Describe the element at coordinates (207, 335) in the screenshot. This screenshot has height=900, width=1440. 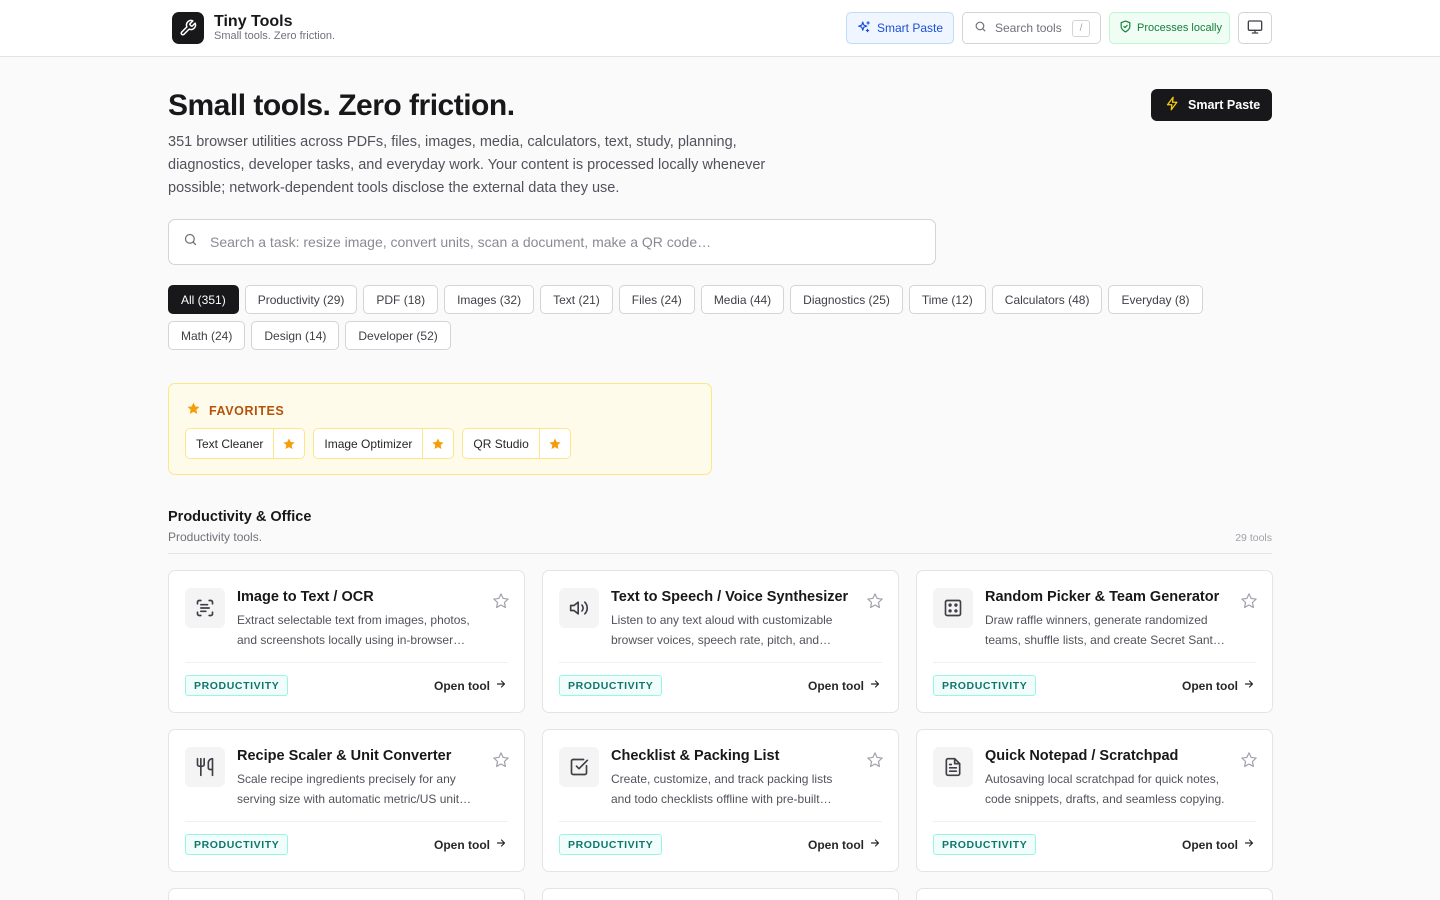
I see `category-chip: Math (24)` at that location.